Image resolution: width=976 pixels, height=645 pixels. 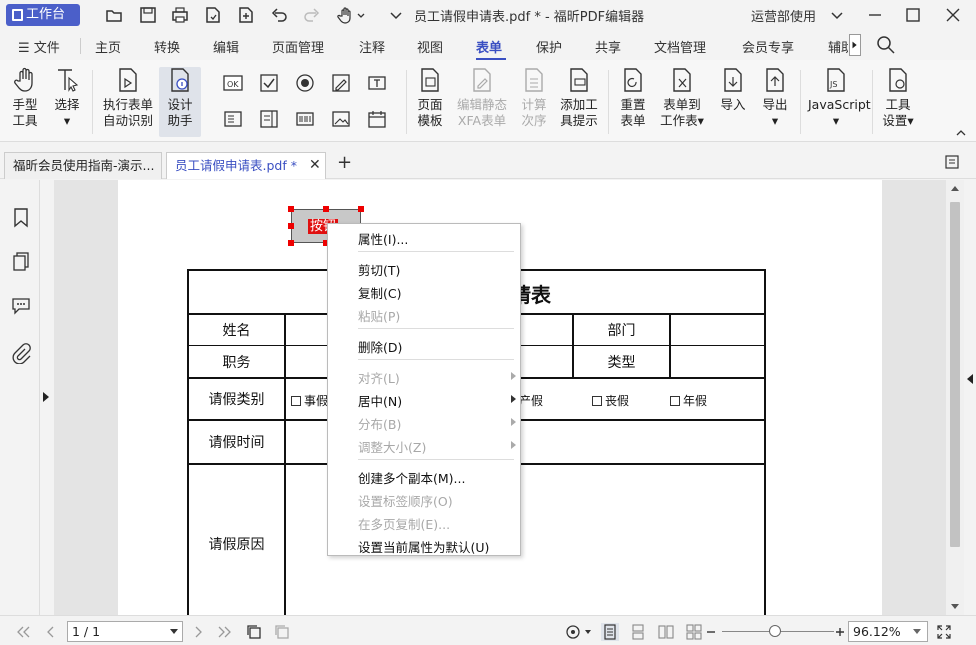 What do you see at coordinates (198, 632) in the screenshot?
I see `next-page-icon` at bounding box center [198, 632].